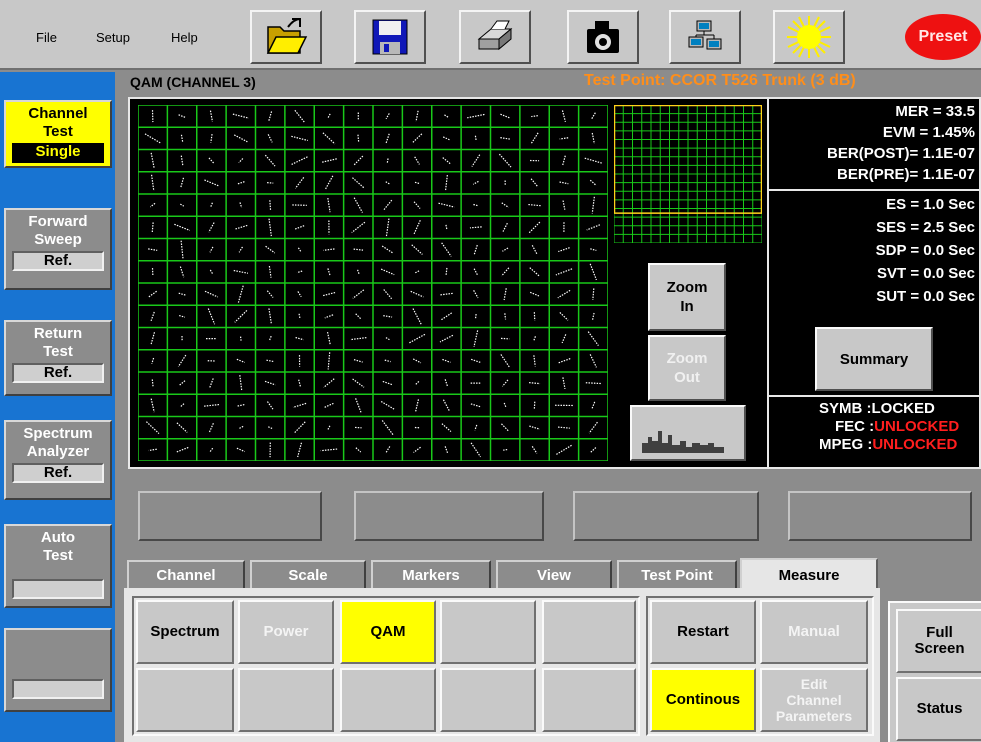  I want to click on auto-test-button: Auto Test, so click(58, 566).